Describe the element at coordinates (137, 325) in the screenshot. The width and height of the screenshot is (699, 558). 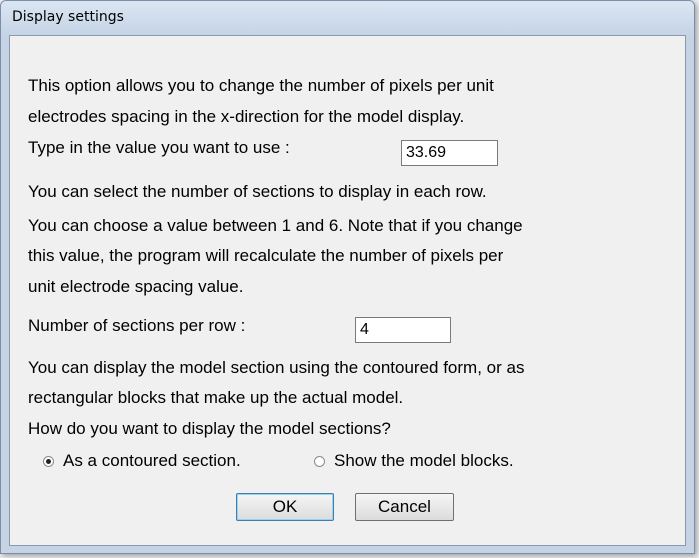
I see `sections-per-row-label: Number of sections per row :` at that location.